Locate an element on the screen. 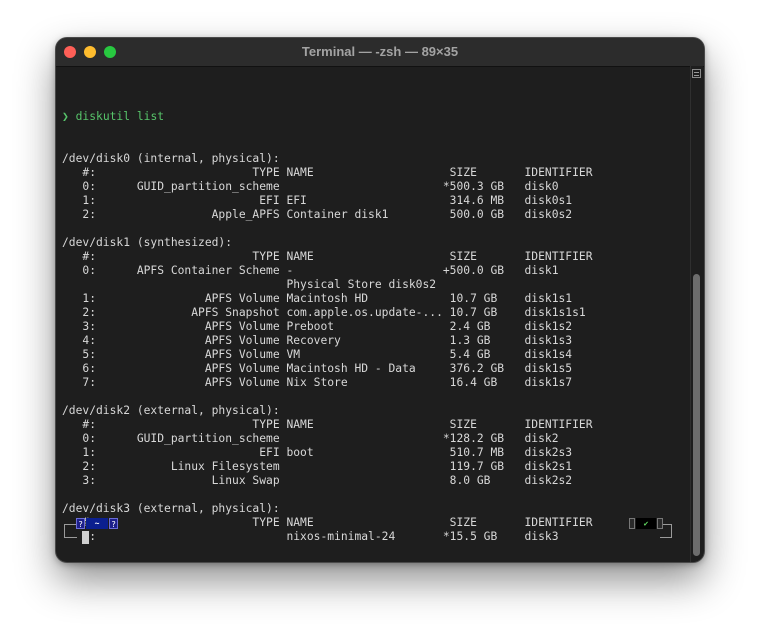 This screenshot has width=760, height=637. window-title: Terminal — -zsh — 89×35 is located at coordinates (380, 51).